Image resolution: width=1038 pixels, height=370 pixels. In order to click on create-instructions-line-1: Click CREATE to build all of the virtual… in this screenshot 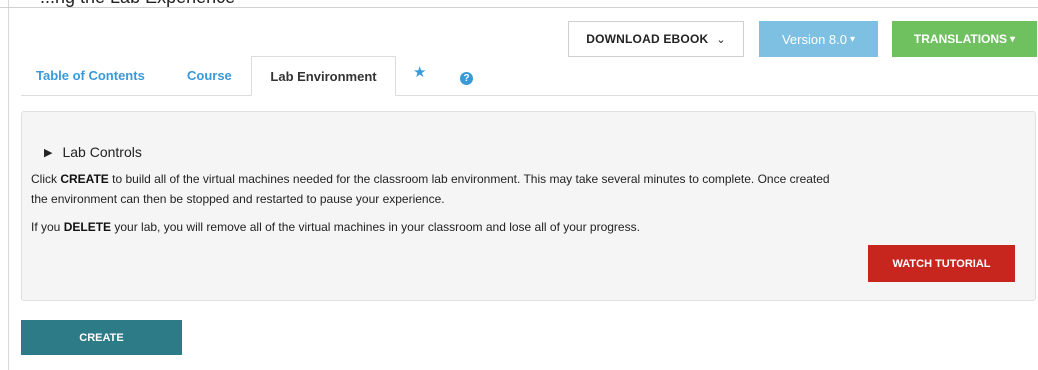, I will do `click(430, 179)`.